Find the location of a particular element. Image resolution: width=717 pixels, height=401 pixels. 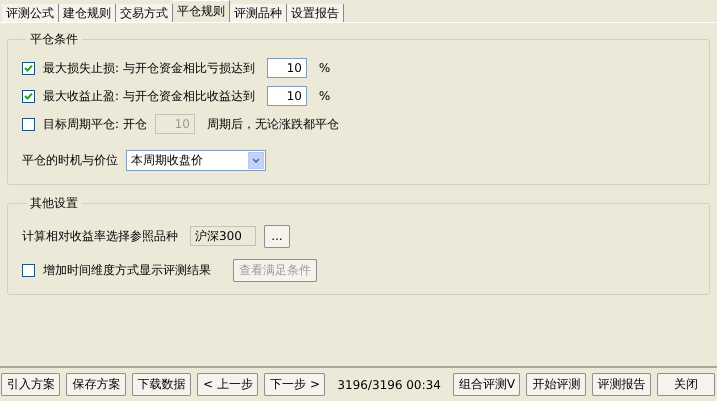

option-label: 最大收益止盈: 与开仓资金相比收益达到 is located at coordinates (149, 96).